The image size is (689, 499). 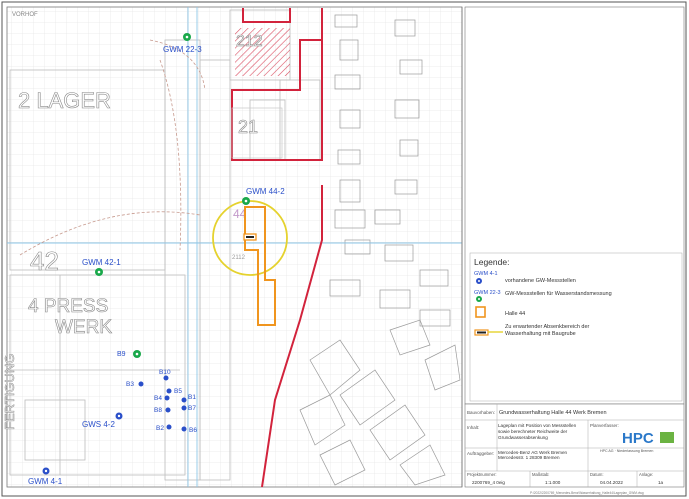 I want to click on scale-value: 1:1.000, so click(x=553, y=482).